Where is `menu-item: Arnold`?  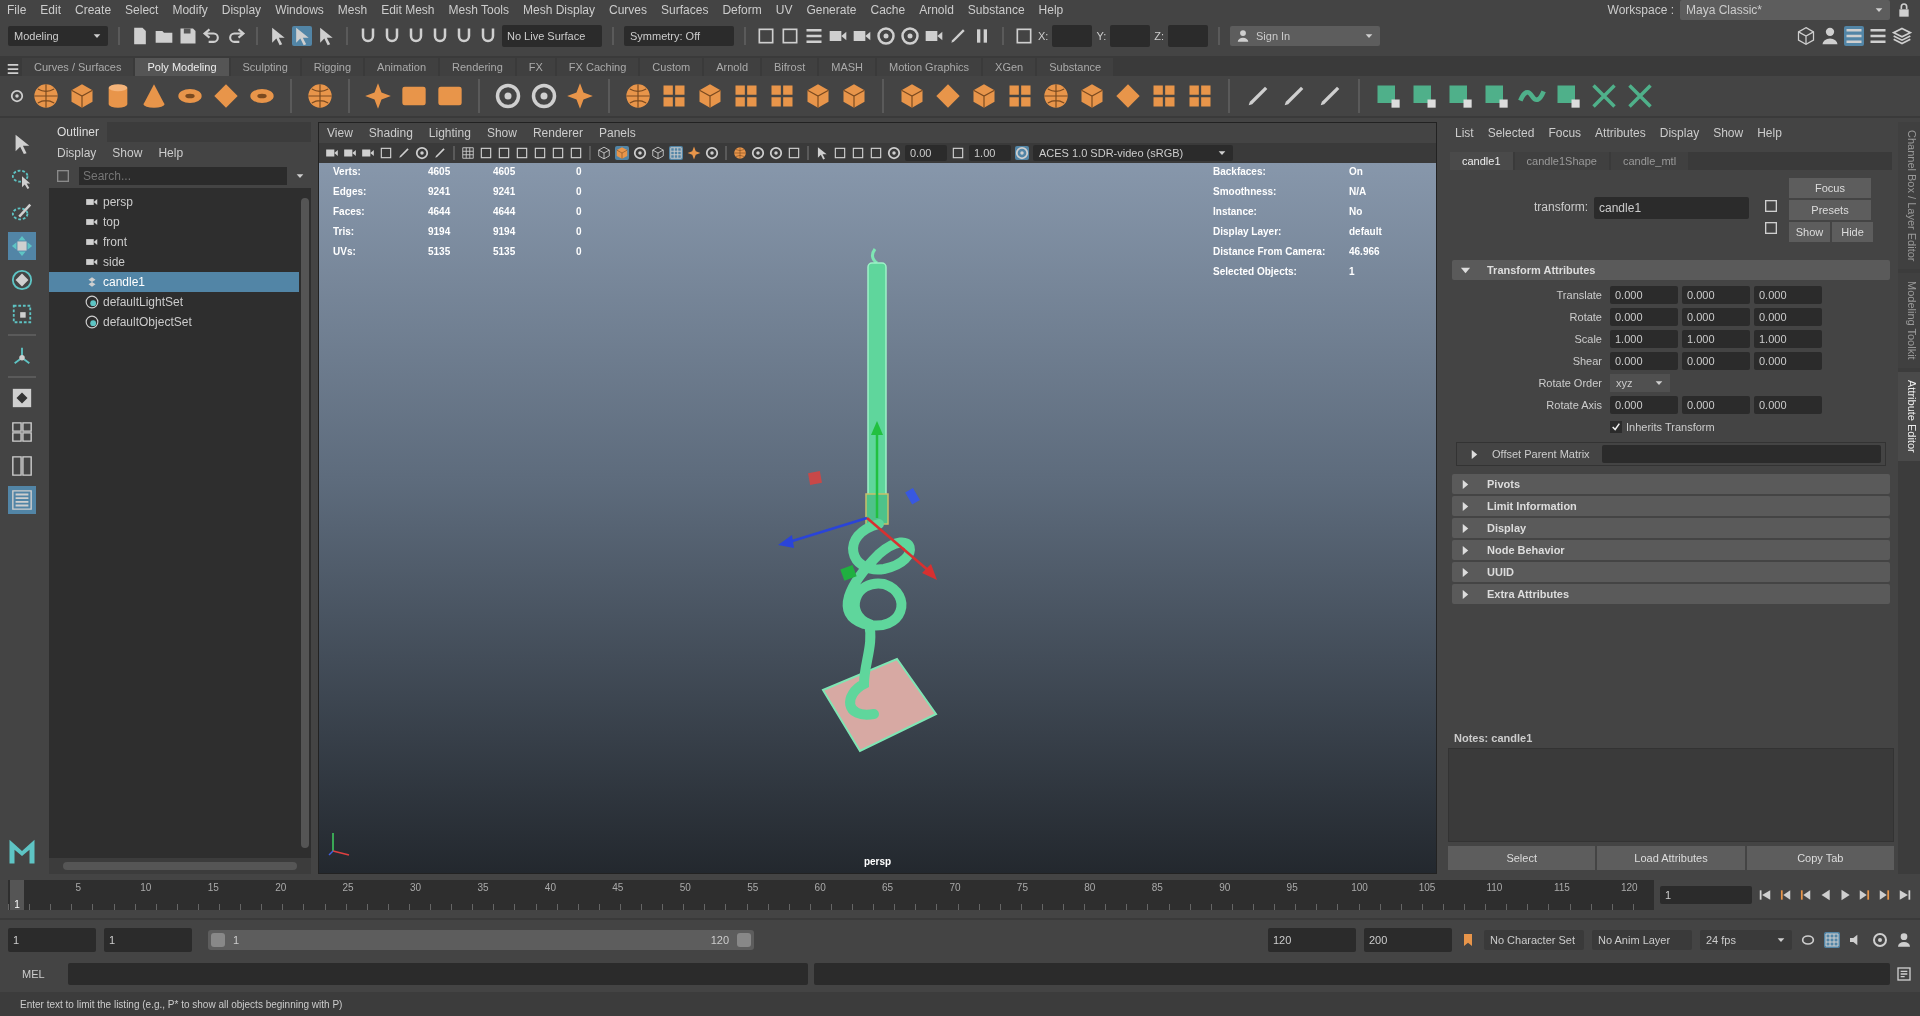
menu-item: Arnold is located at coordinates (936, 10).